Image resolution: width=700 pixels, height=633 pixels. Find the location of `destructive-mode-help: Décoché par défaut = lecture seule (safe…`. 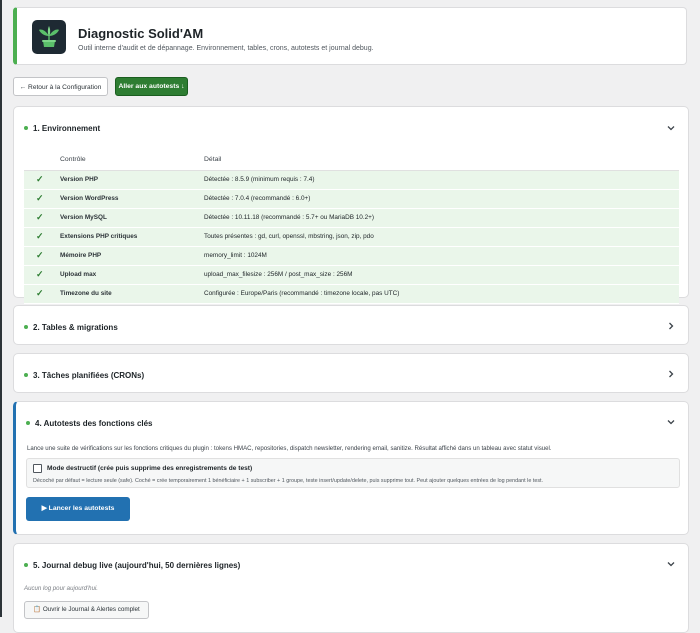

destructive-mode-help: Décoché par défaut = lecture seule (safe… is located at coordinates (288, 481).